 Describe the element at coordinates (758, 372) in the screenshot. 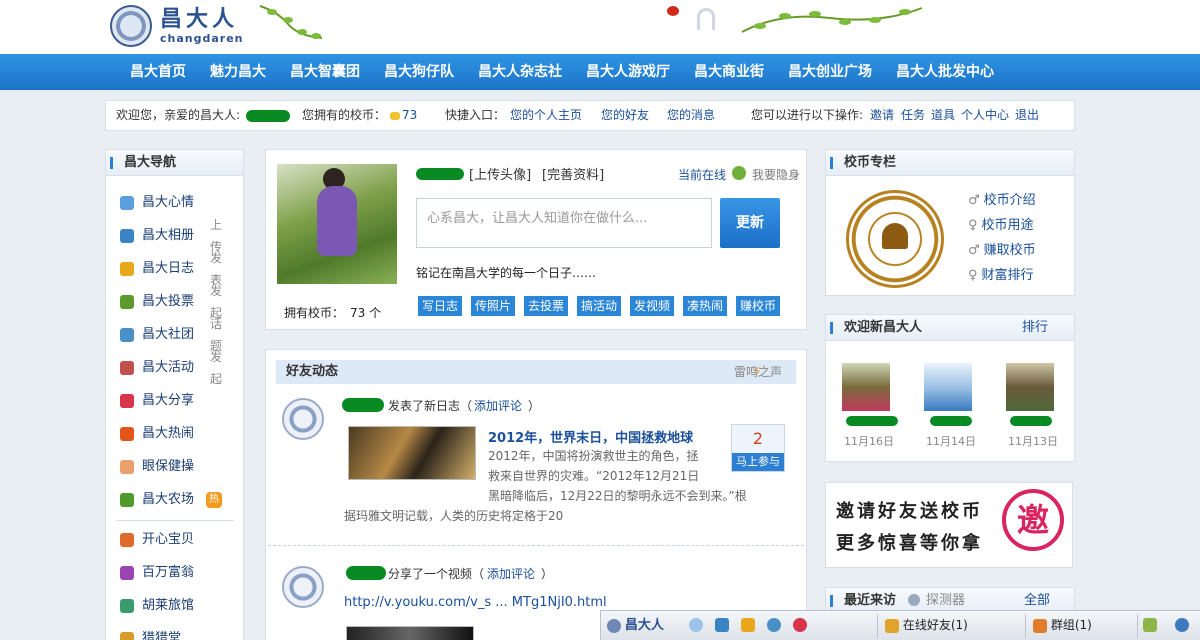

I see `thunder-voice-link: 雷鸣之声` at that location.